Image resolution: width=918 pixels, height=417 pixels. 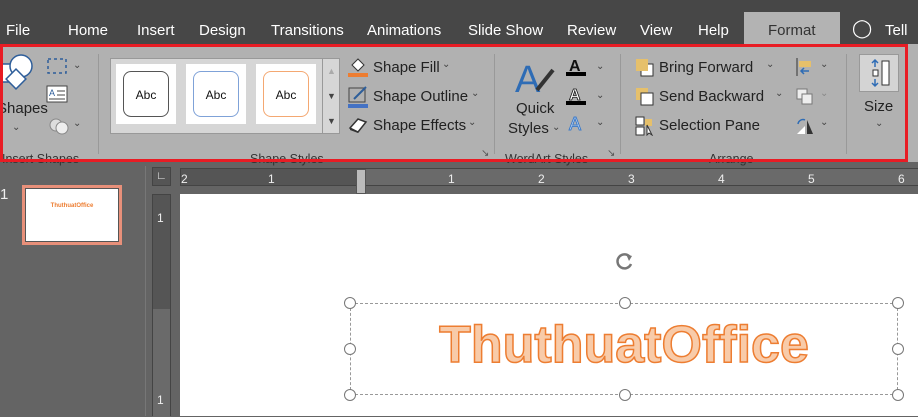 I want to click on slide-thumbnail: ThuthuatOffice, so click(x=72, y=215).